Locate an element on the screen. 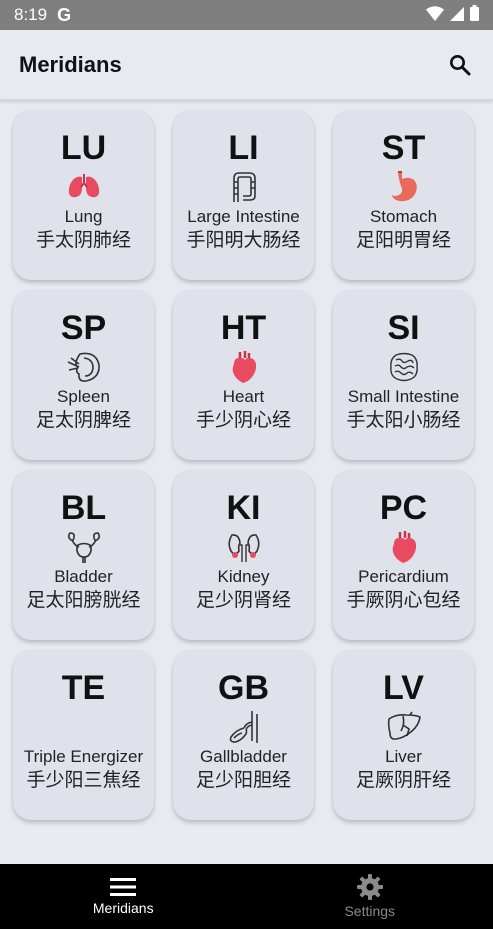  meridian-card-pc: PC Pericardium 手厥阴心包经 is located at coordinates (403, 555).